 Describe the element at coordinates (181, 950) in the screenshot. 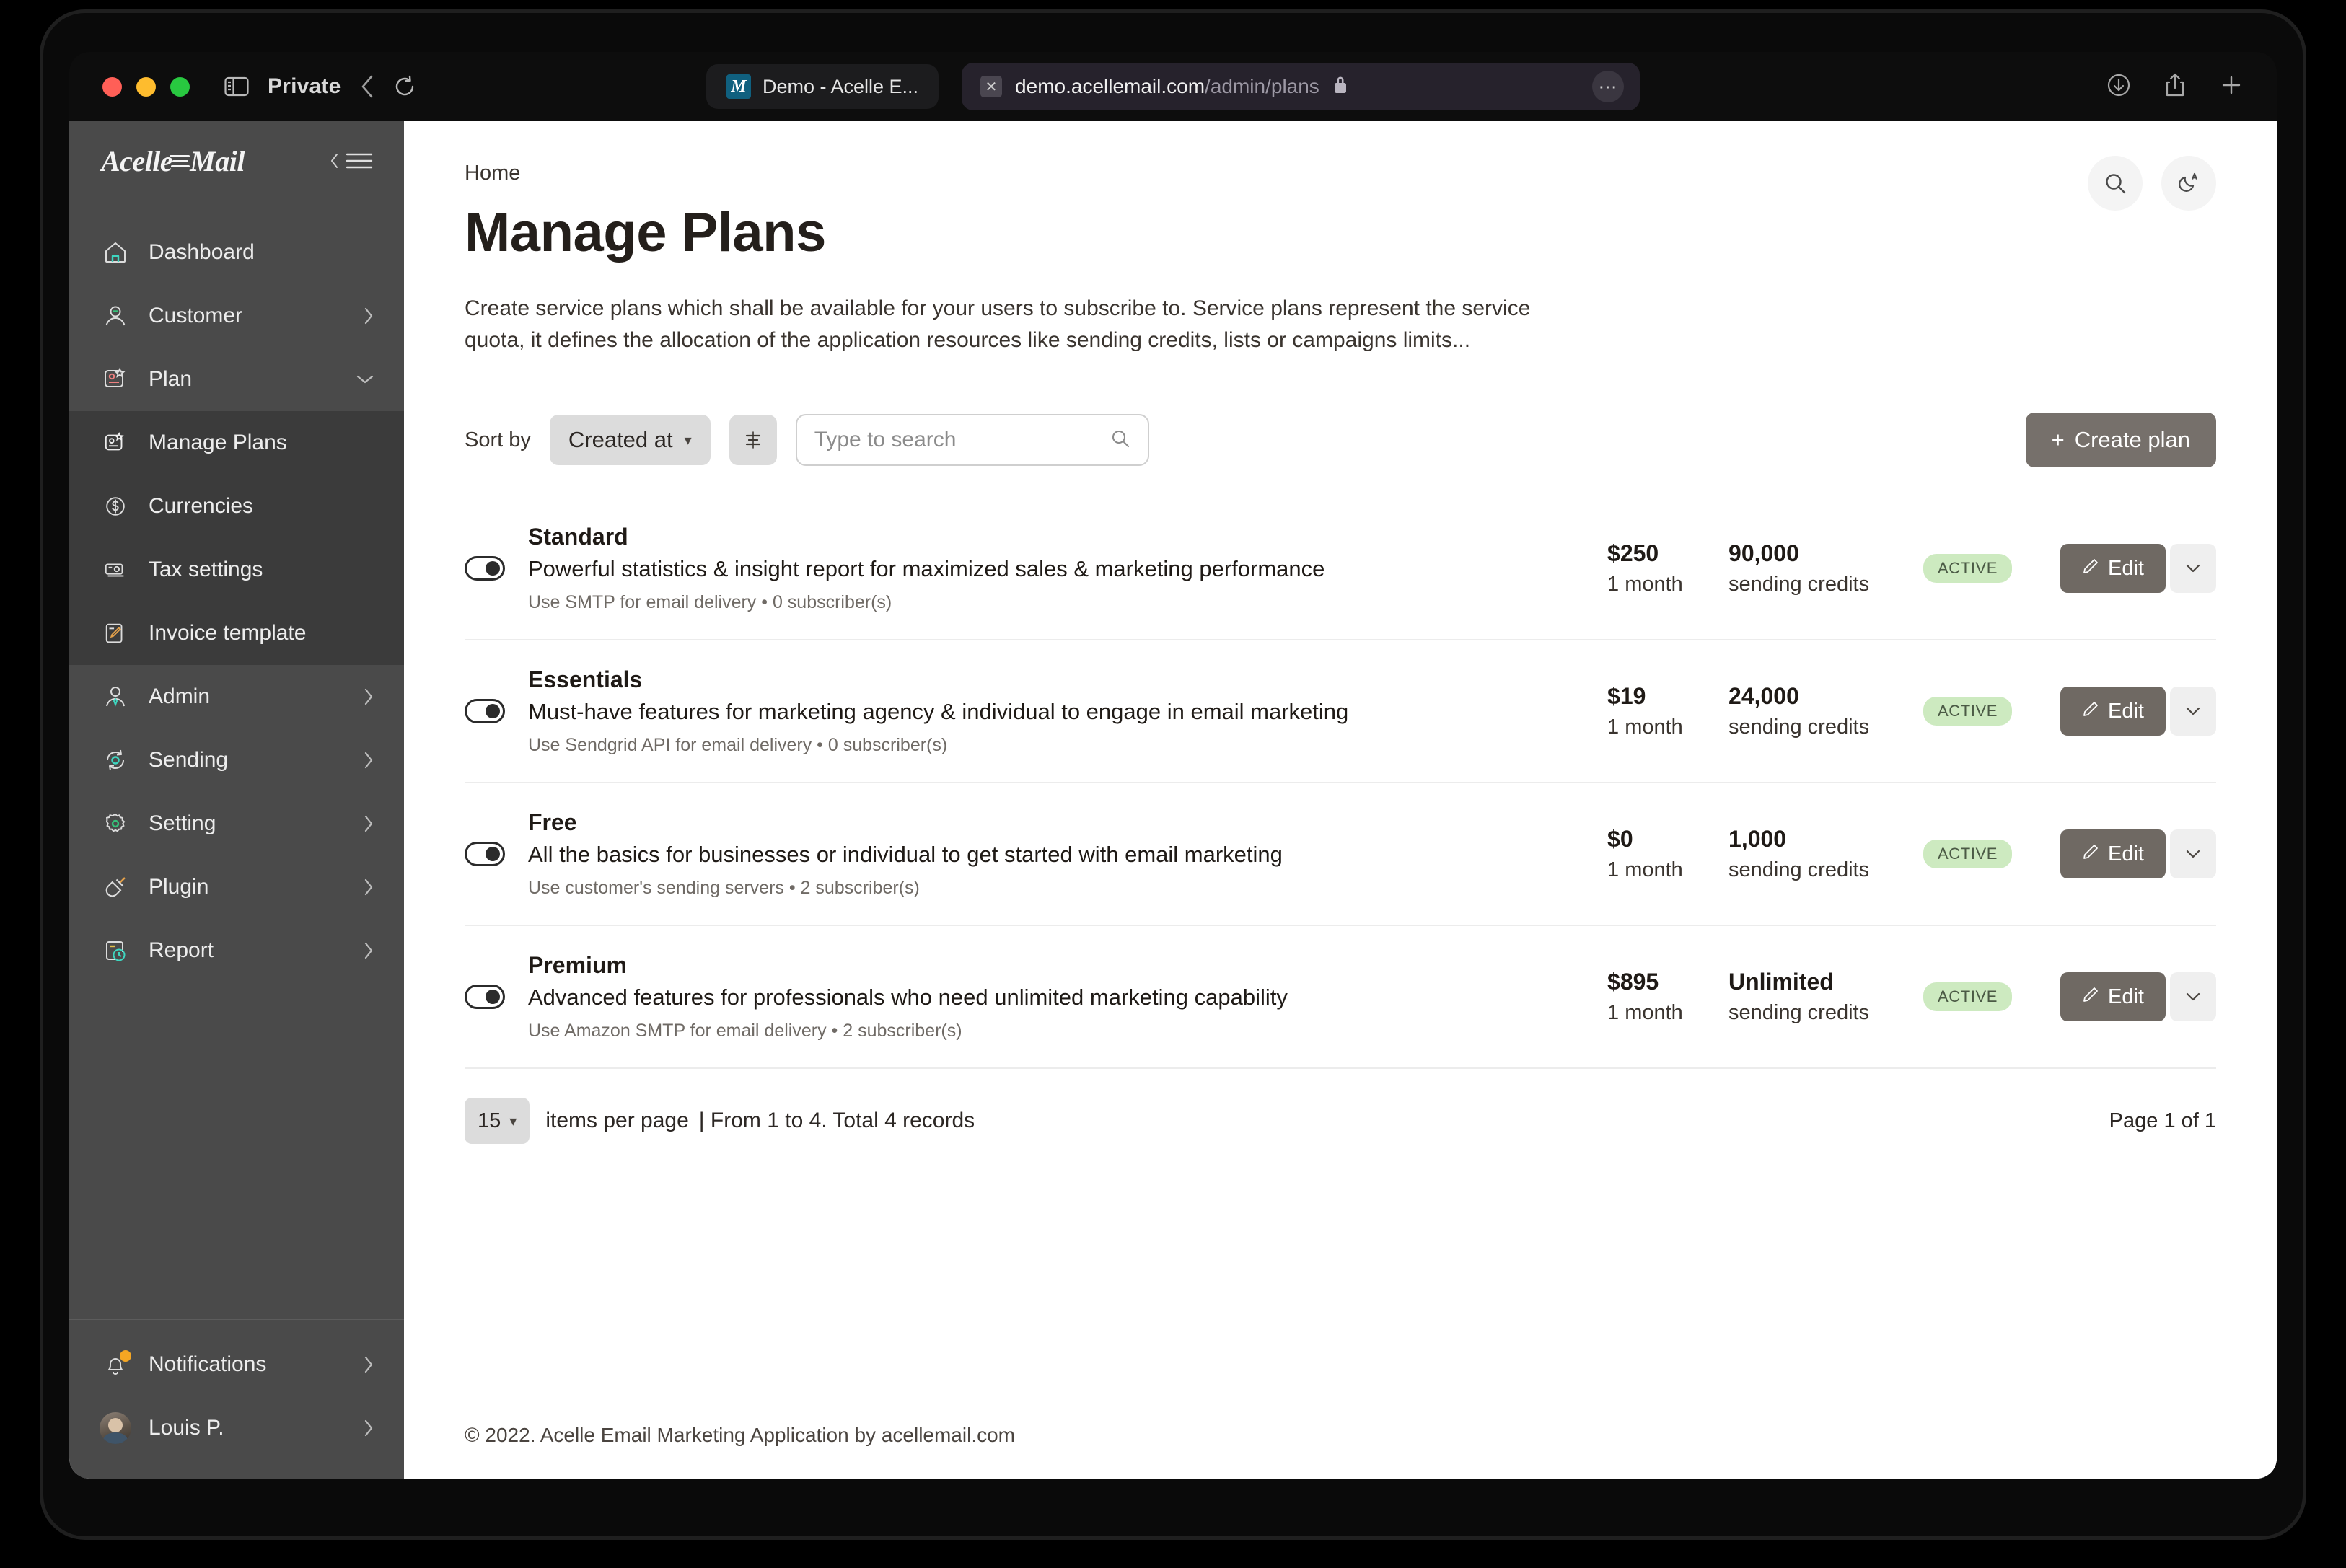

I see `sidebar-item-label: Report` at that location.